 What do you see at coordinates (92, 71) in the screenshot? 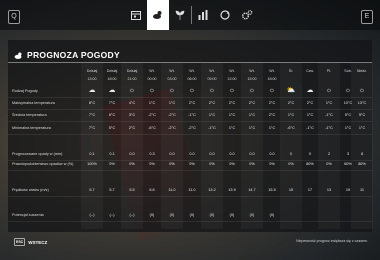
I see `column-day: Dzisiaj` at bounding box center [92, 71].